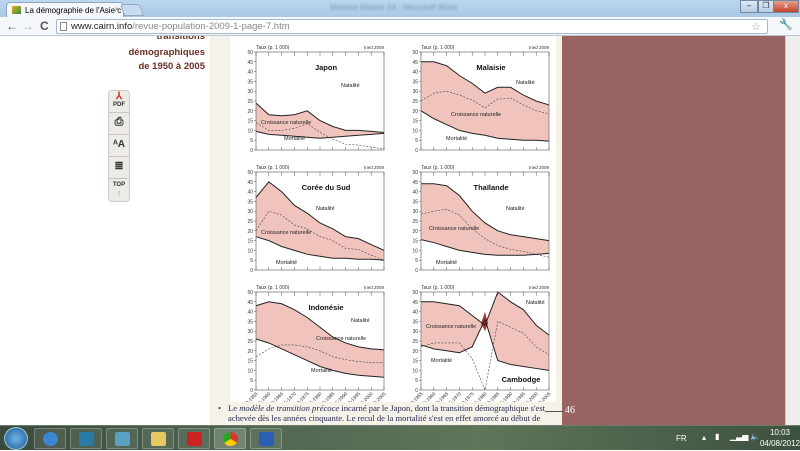 This screenshot has width=800, height=451. What do you see at coordinates (717, 436) in the screenshot?
I see `power-icon: ▮` at bounding box center [717, 436].